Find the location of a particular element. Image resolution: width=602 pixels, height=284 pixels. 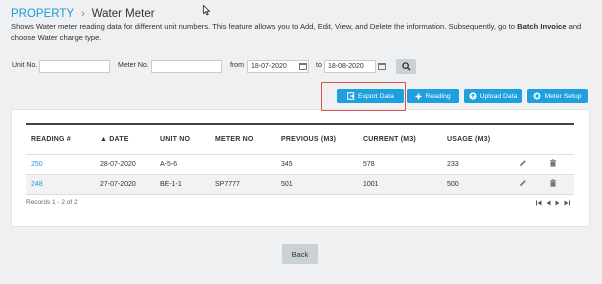

search-icon is located at coordinates (406, 66).